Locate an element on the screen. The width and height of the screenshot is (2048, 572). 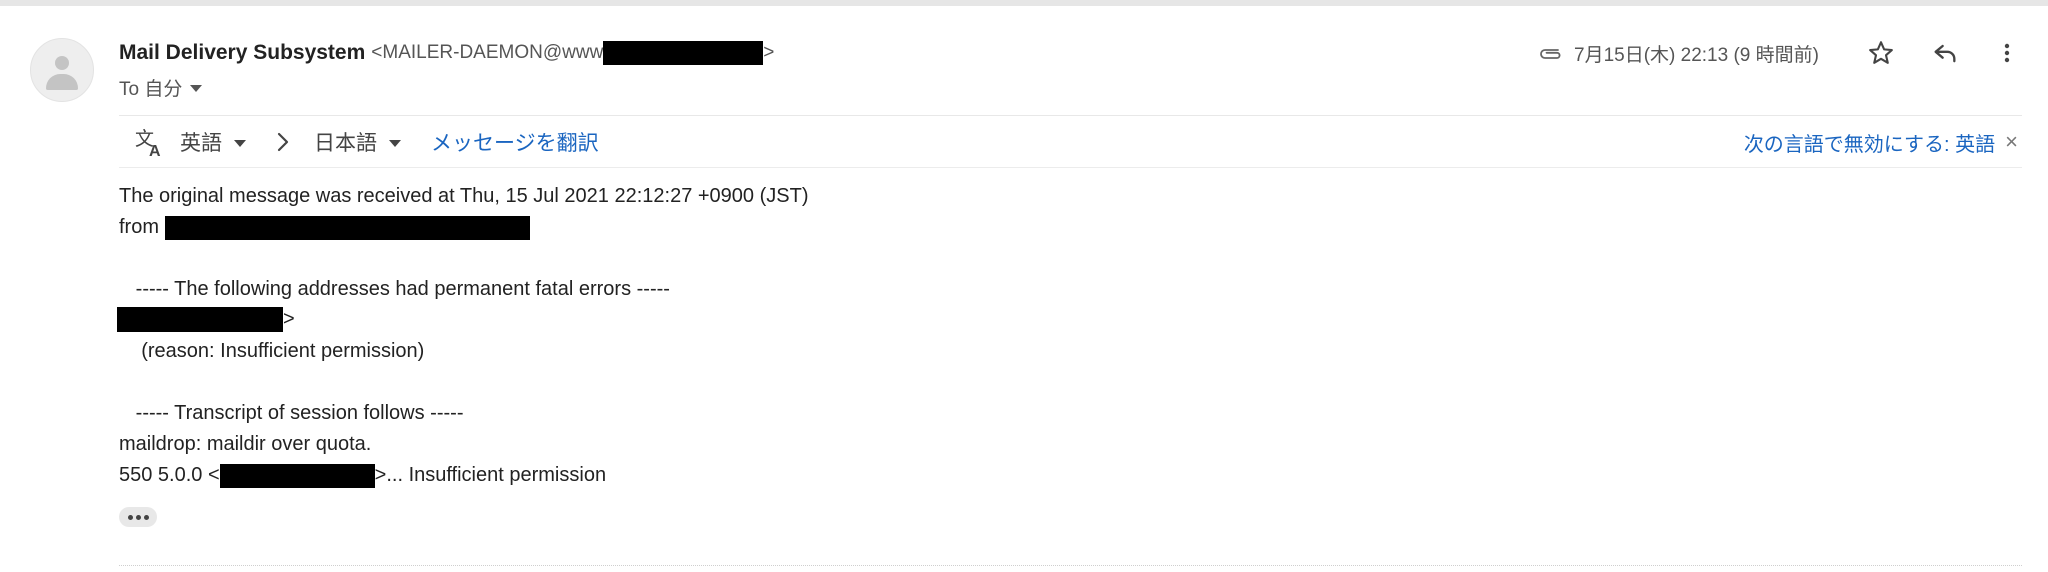
smtp-code-suffix: >... Insufficient permission is located at coordinates (490, 475).